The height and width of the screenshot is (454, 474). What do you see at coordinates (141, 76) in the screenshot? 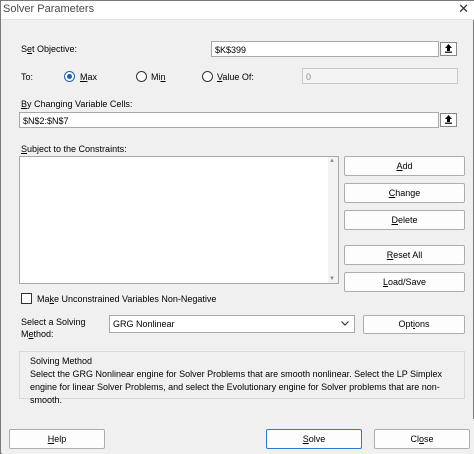
I see `min-radio` at bounding box center [141, 76].